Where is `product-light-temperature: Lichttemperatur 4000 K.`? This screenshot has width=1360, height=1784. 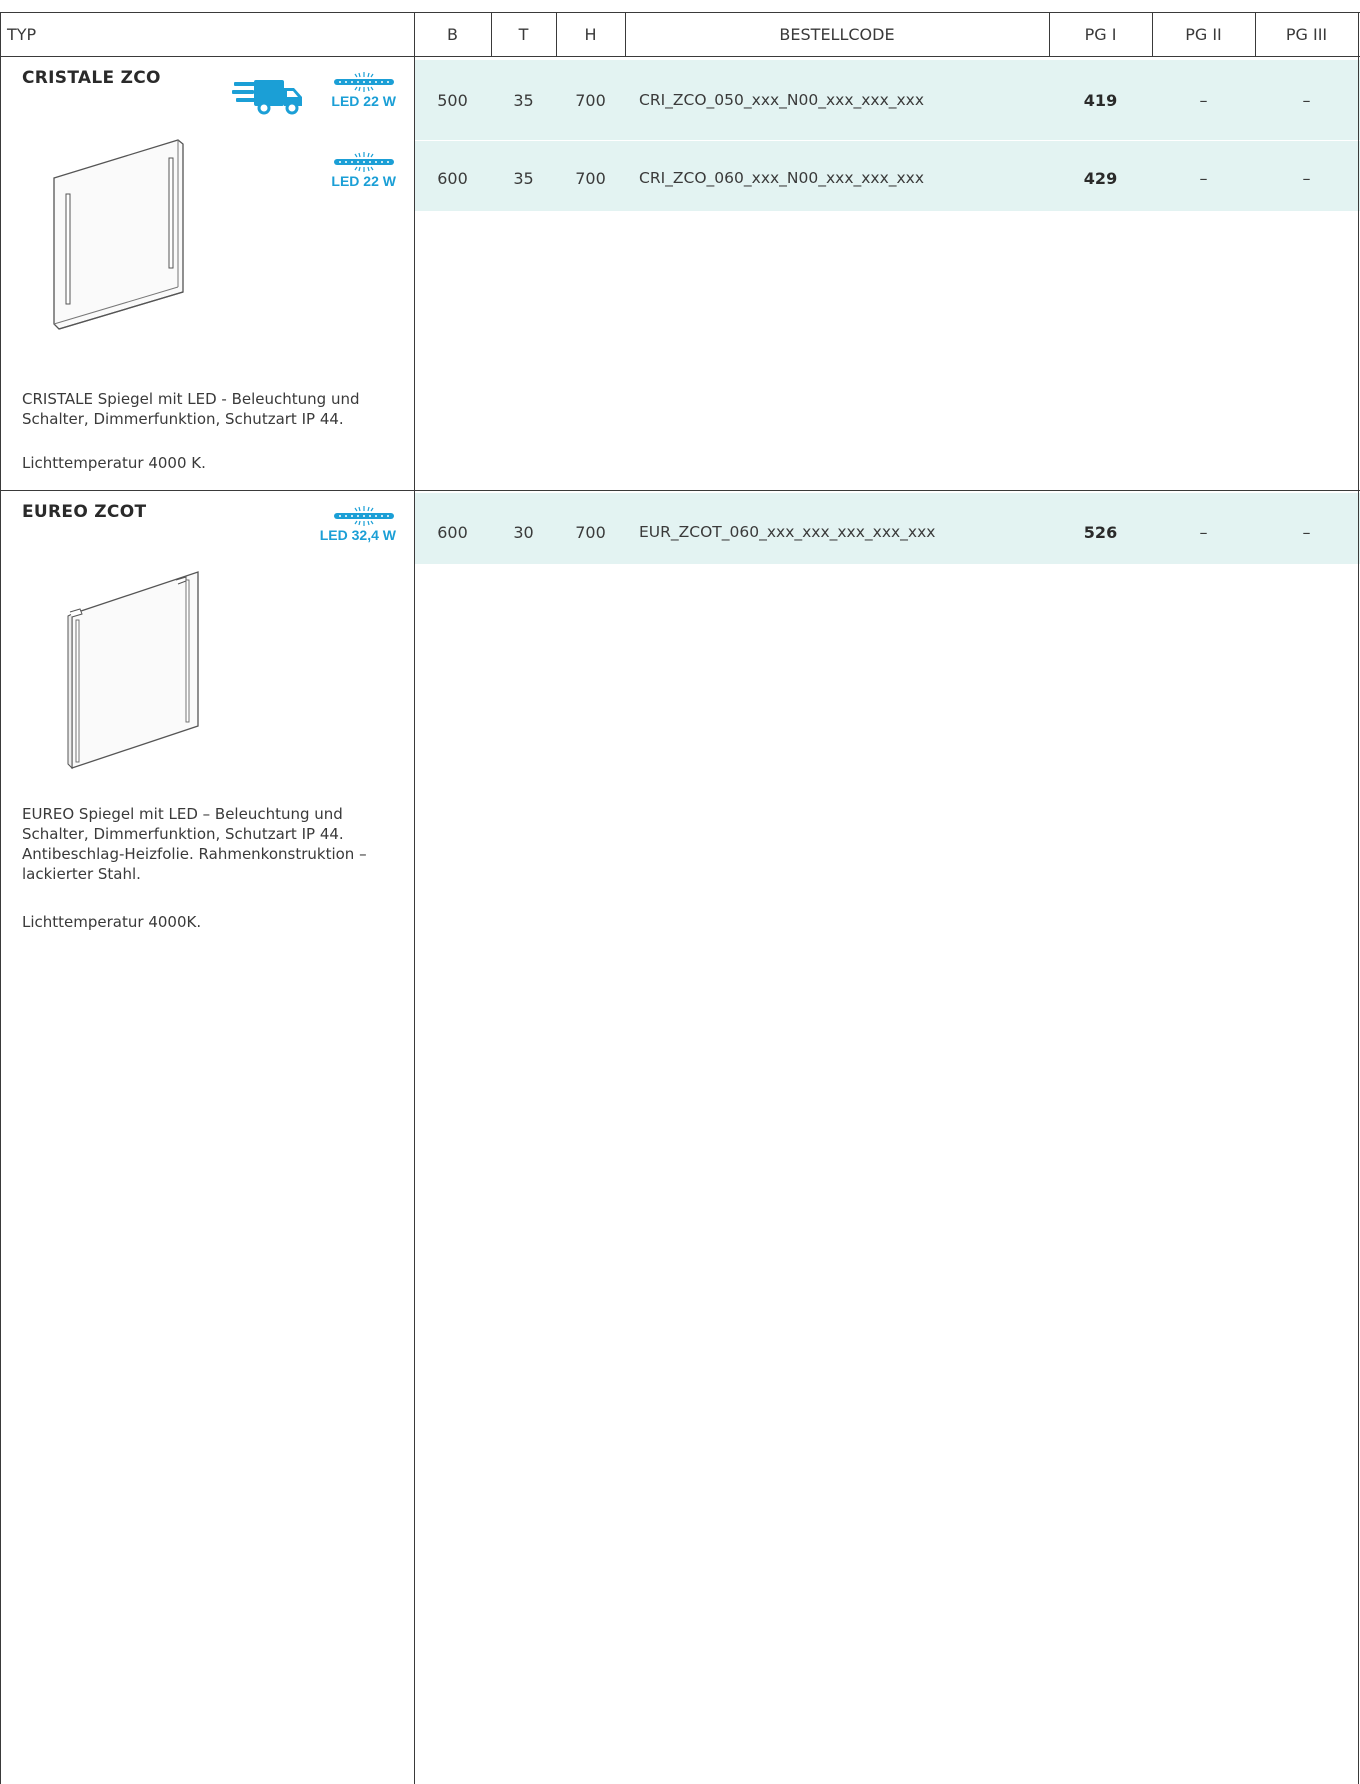
product-light-temperature: Lichttemperatur 4000 K. is located at coordinates (114, 463).